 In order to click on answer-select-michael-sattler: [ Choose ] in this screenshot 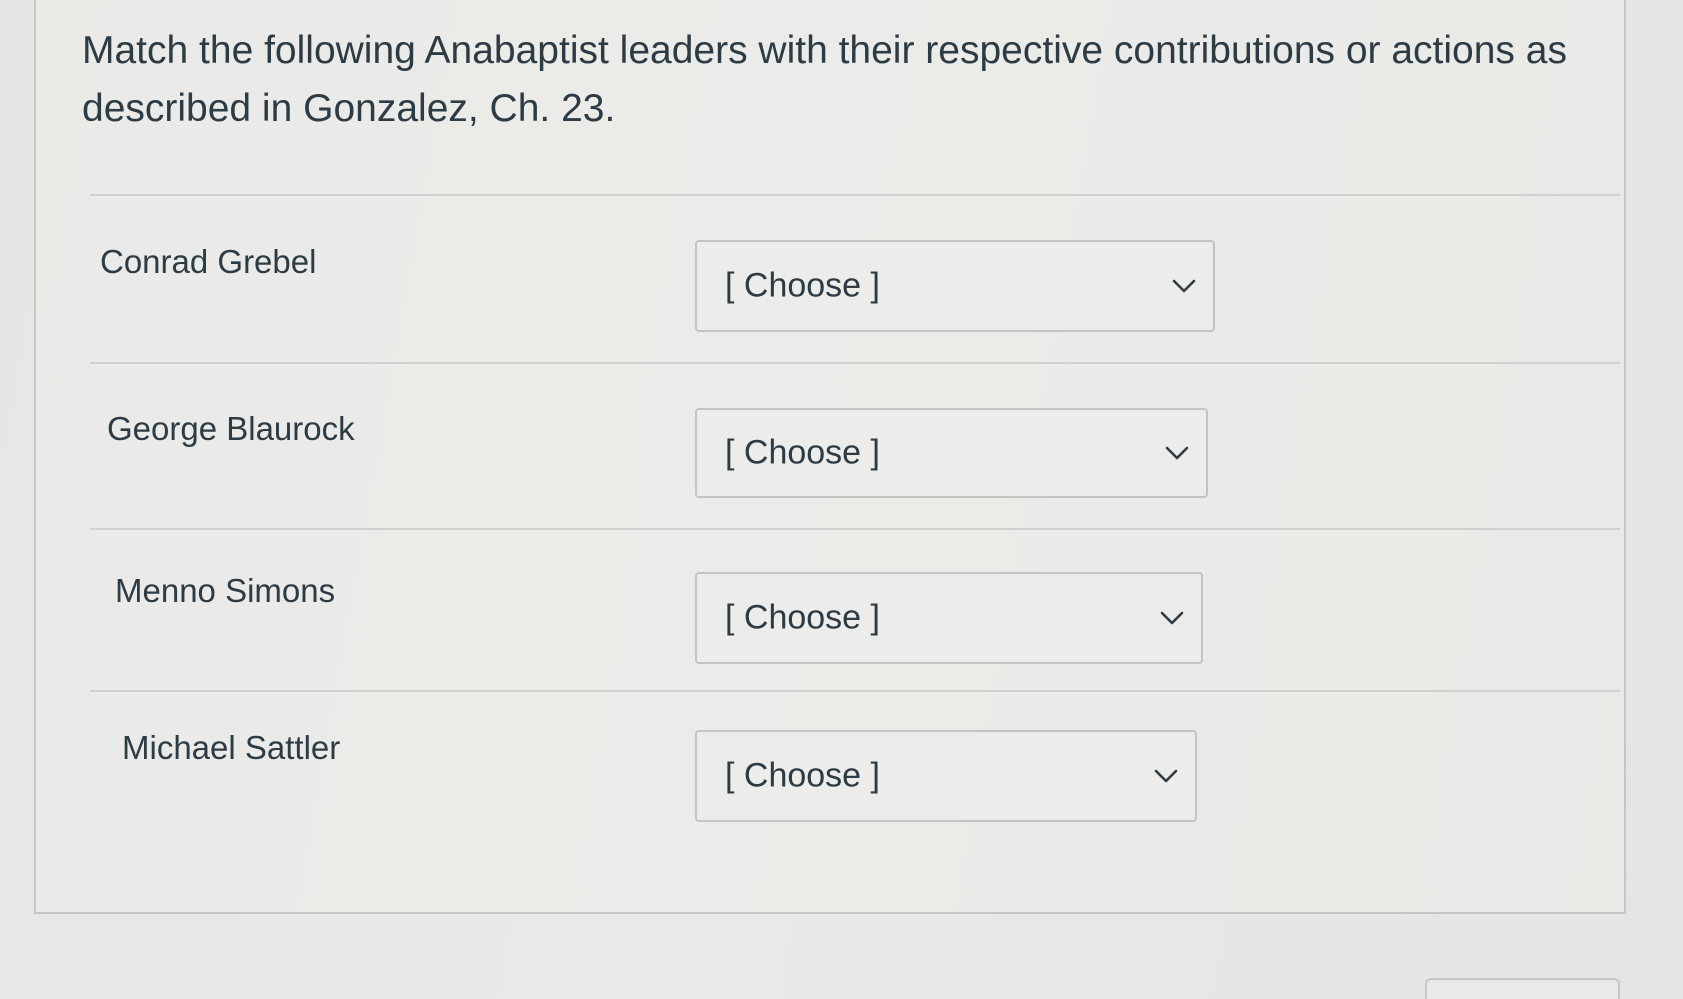, I will do `click(946, 776)`.